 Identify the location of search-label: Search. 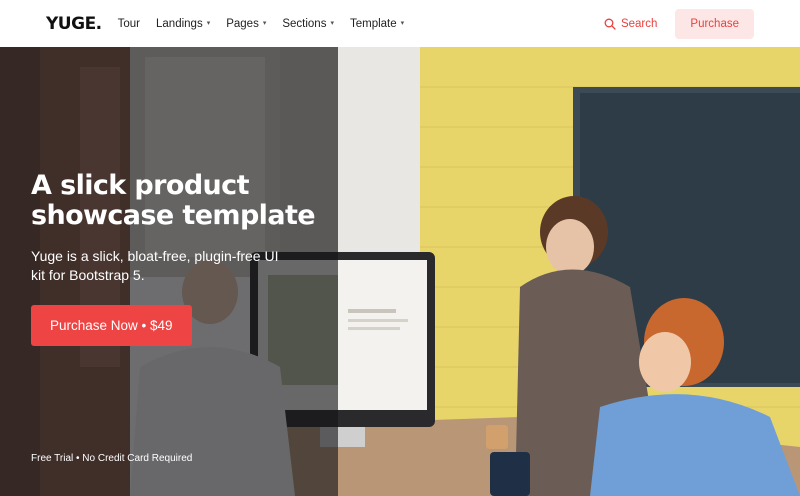
(639, 23).